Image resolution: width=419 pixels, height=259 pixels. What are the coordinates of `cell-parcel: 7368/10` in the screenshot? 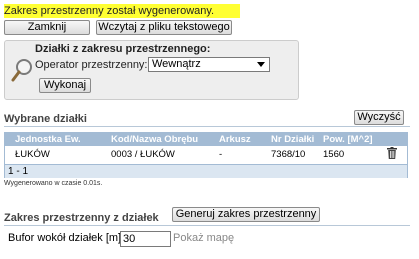 It's located at (288, 154).